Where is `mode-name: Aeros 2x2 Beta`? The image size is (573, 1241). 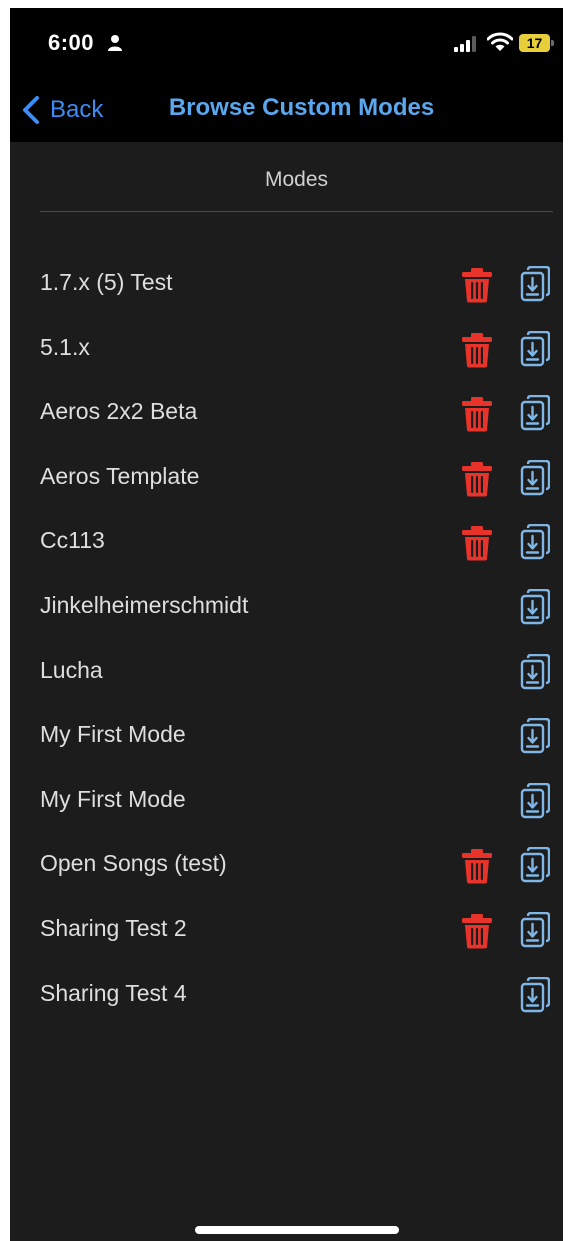 mode-name: Aeros 2x2 Beta is located at coordinates (119, 411).